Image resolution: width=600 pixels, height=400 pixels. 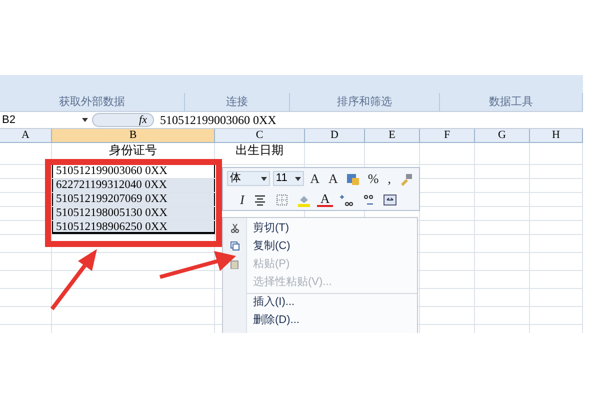 What do you see at coordinates (73, 279) in the screenshot?
I see `arrow` at bounding box center [73, 279].